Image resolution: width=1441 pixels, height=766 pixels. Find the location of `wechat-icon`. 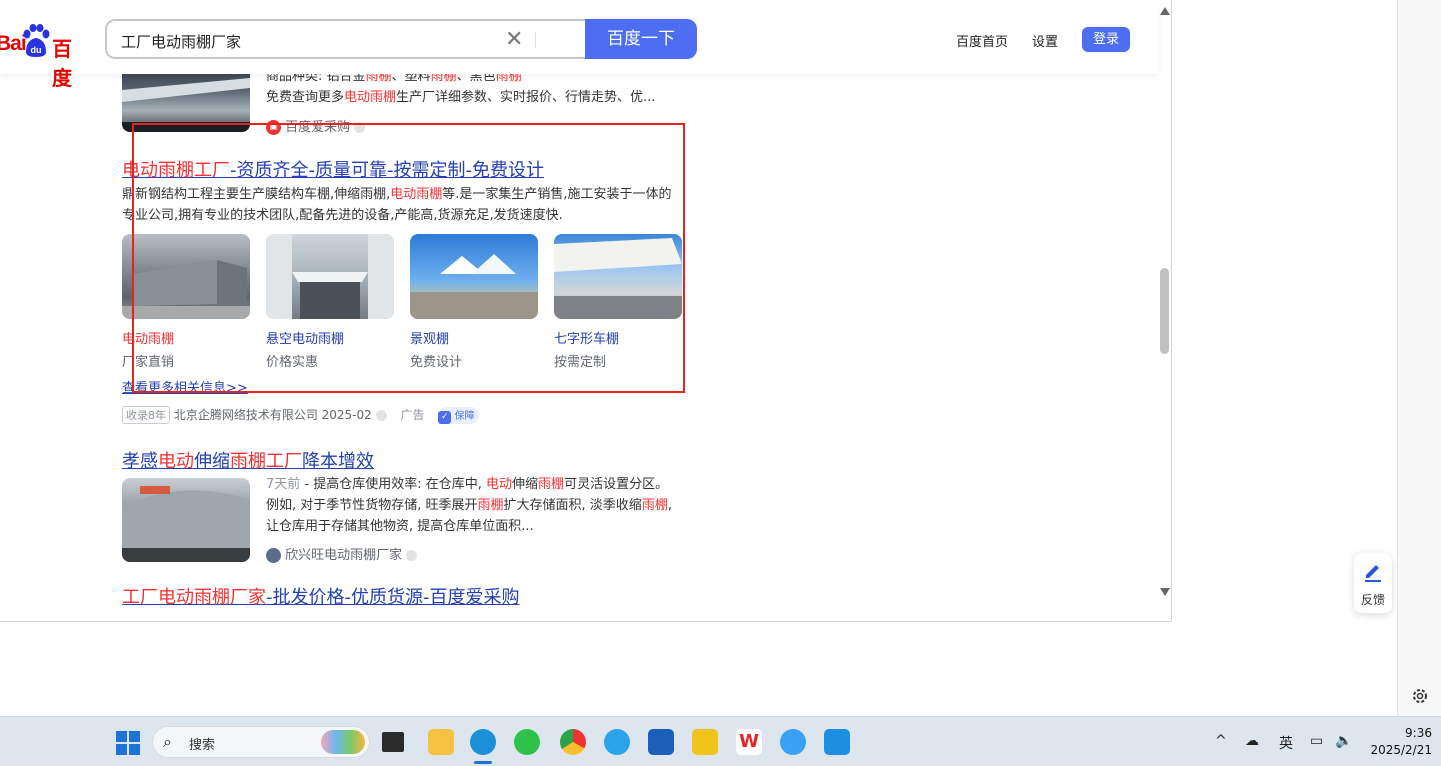

wechat-icon is located at coordinates (527, 742).